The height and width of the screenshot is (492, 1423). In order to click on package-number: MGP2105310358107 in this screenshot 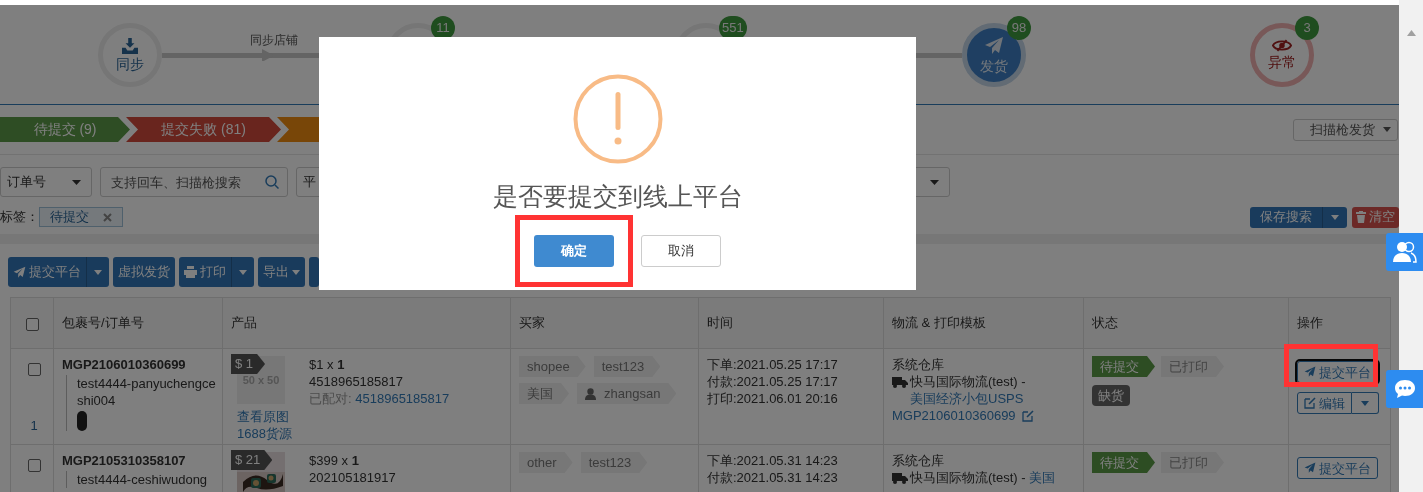, I will do `click(124, 460)`.